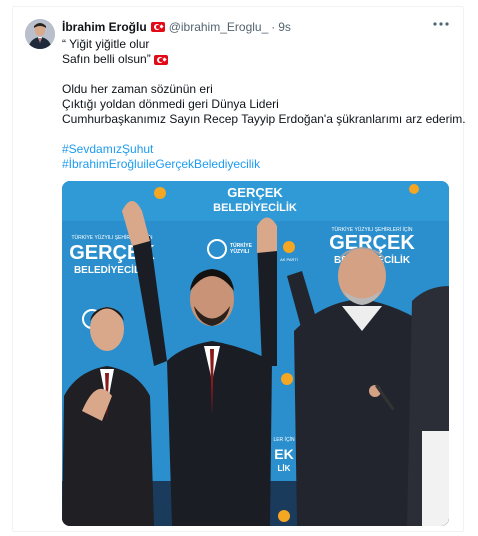  I want to click on tweet-text-fragment: Safın belli olsun”, so click(106, 59).